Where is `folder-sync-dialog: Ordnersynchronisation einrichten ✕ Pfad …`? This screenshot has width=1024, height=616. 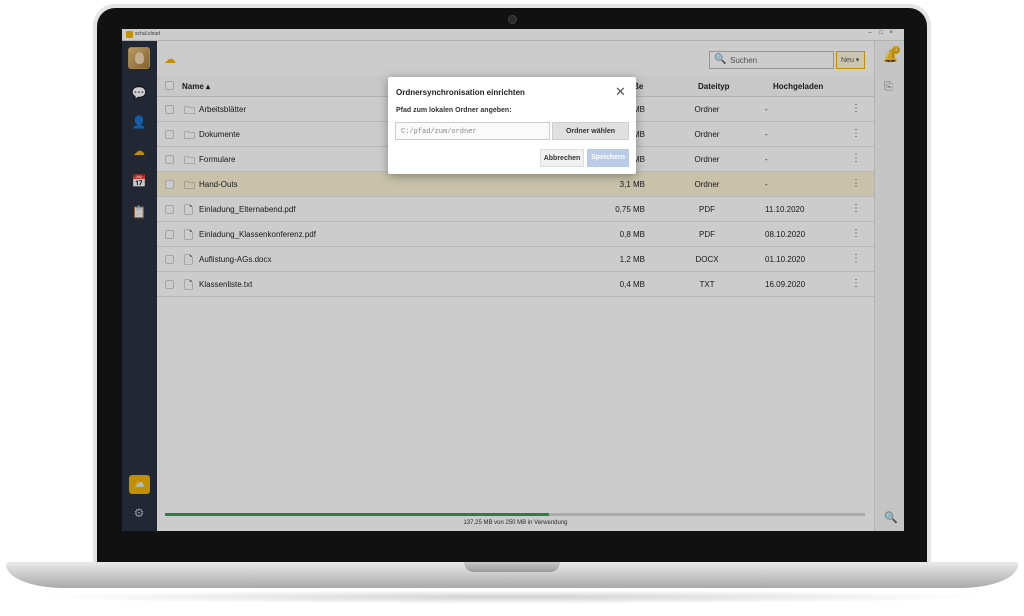 folder-sync-dialog: Ordnersynchronisation einrichten ✕ Pfad … is located at coordinates (512, 125).